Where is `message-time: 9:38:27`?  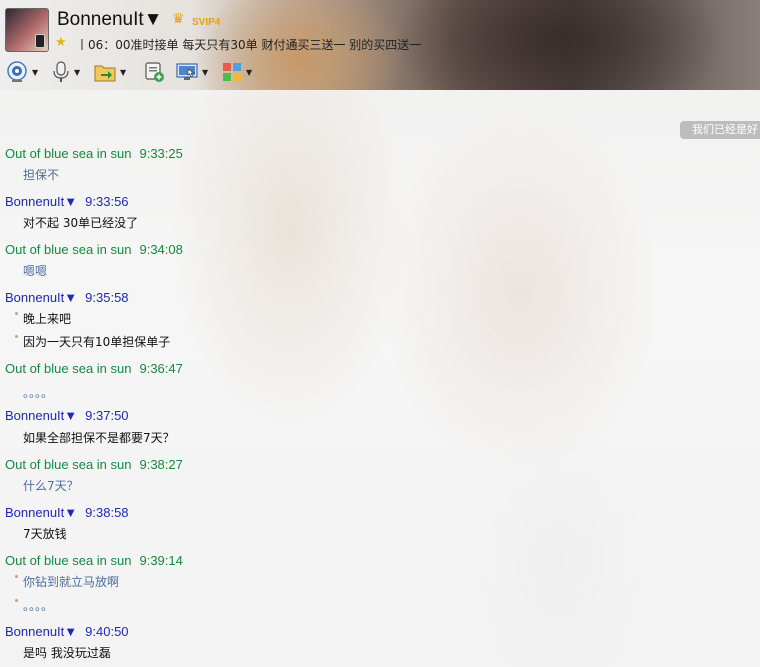
message-time: 9:38:27 is located at coordinates (161, 464).